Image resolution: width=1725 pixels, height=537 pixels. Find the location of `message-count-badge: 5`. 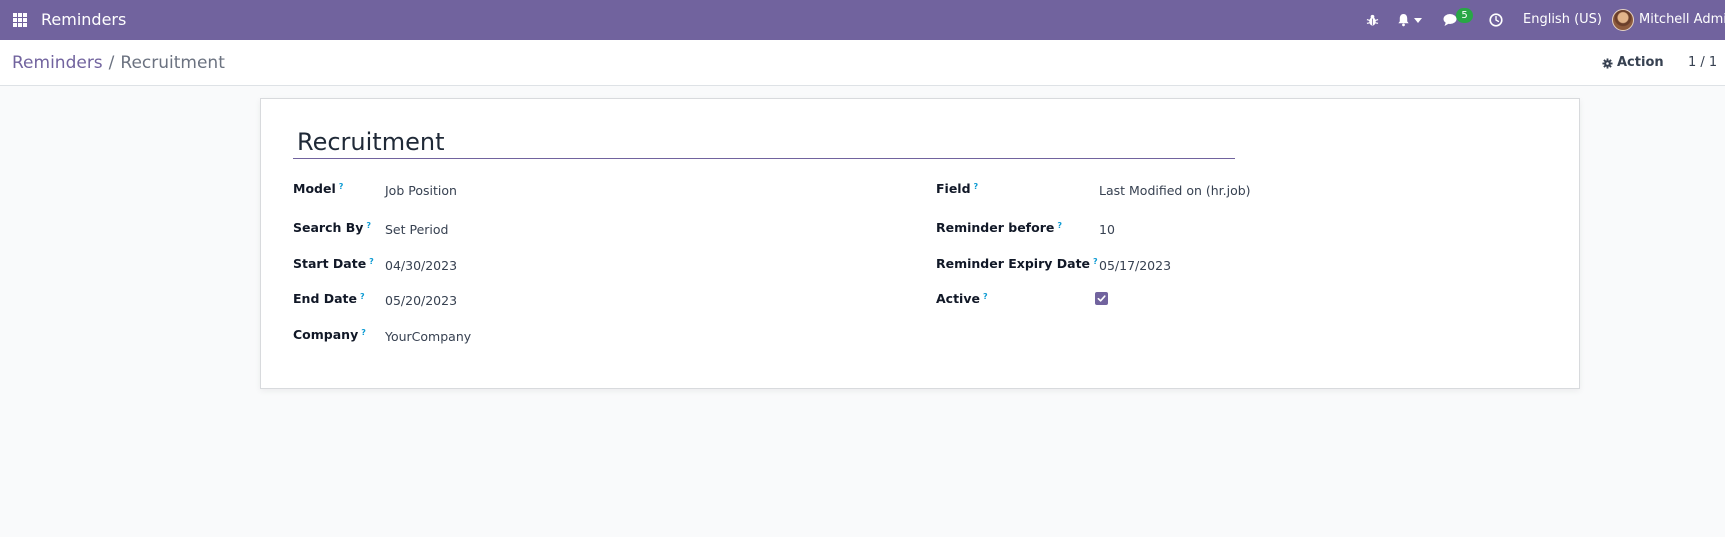

message-count-badge: 5 is located at coordinates (1464, 15).